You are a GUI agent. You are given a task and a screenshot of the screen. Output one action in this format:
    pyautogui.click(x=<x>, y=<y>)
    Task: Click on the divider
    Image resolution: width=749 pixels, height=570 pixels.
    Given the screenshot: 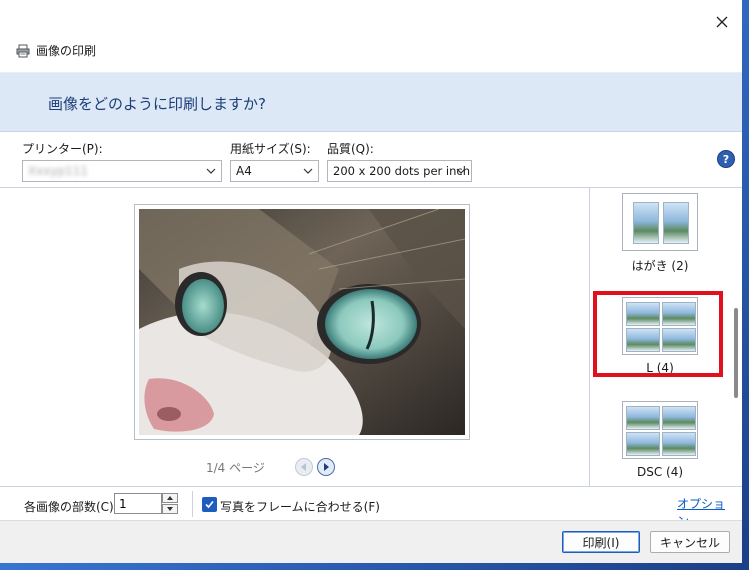 What is the action you would take?
    pyautogui.click(x=192, y=504)
    